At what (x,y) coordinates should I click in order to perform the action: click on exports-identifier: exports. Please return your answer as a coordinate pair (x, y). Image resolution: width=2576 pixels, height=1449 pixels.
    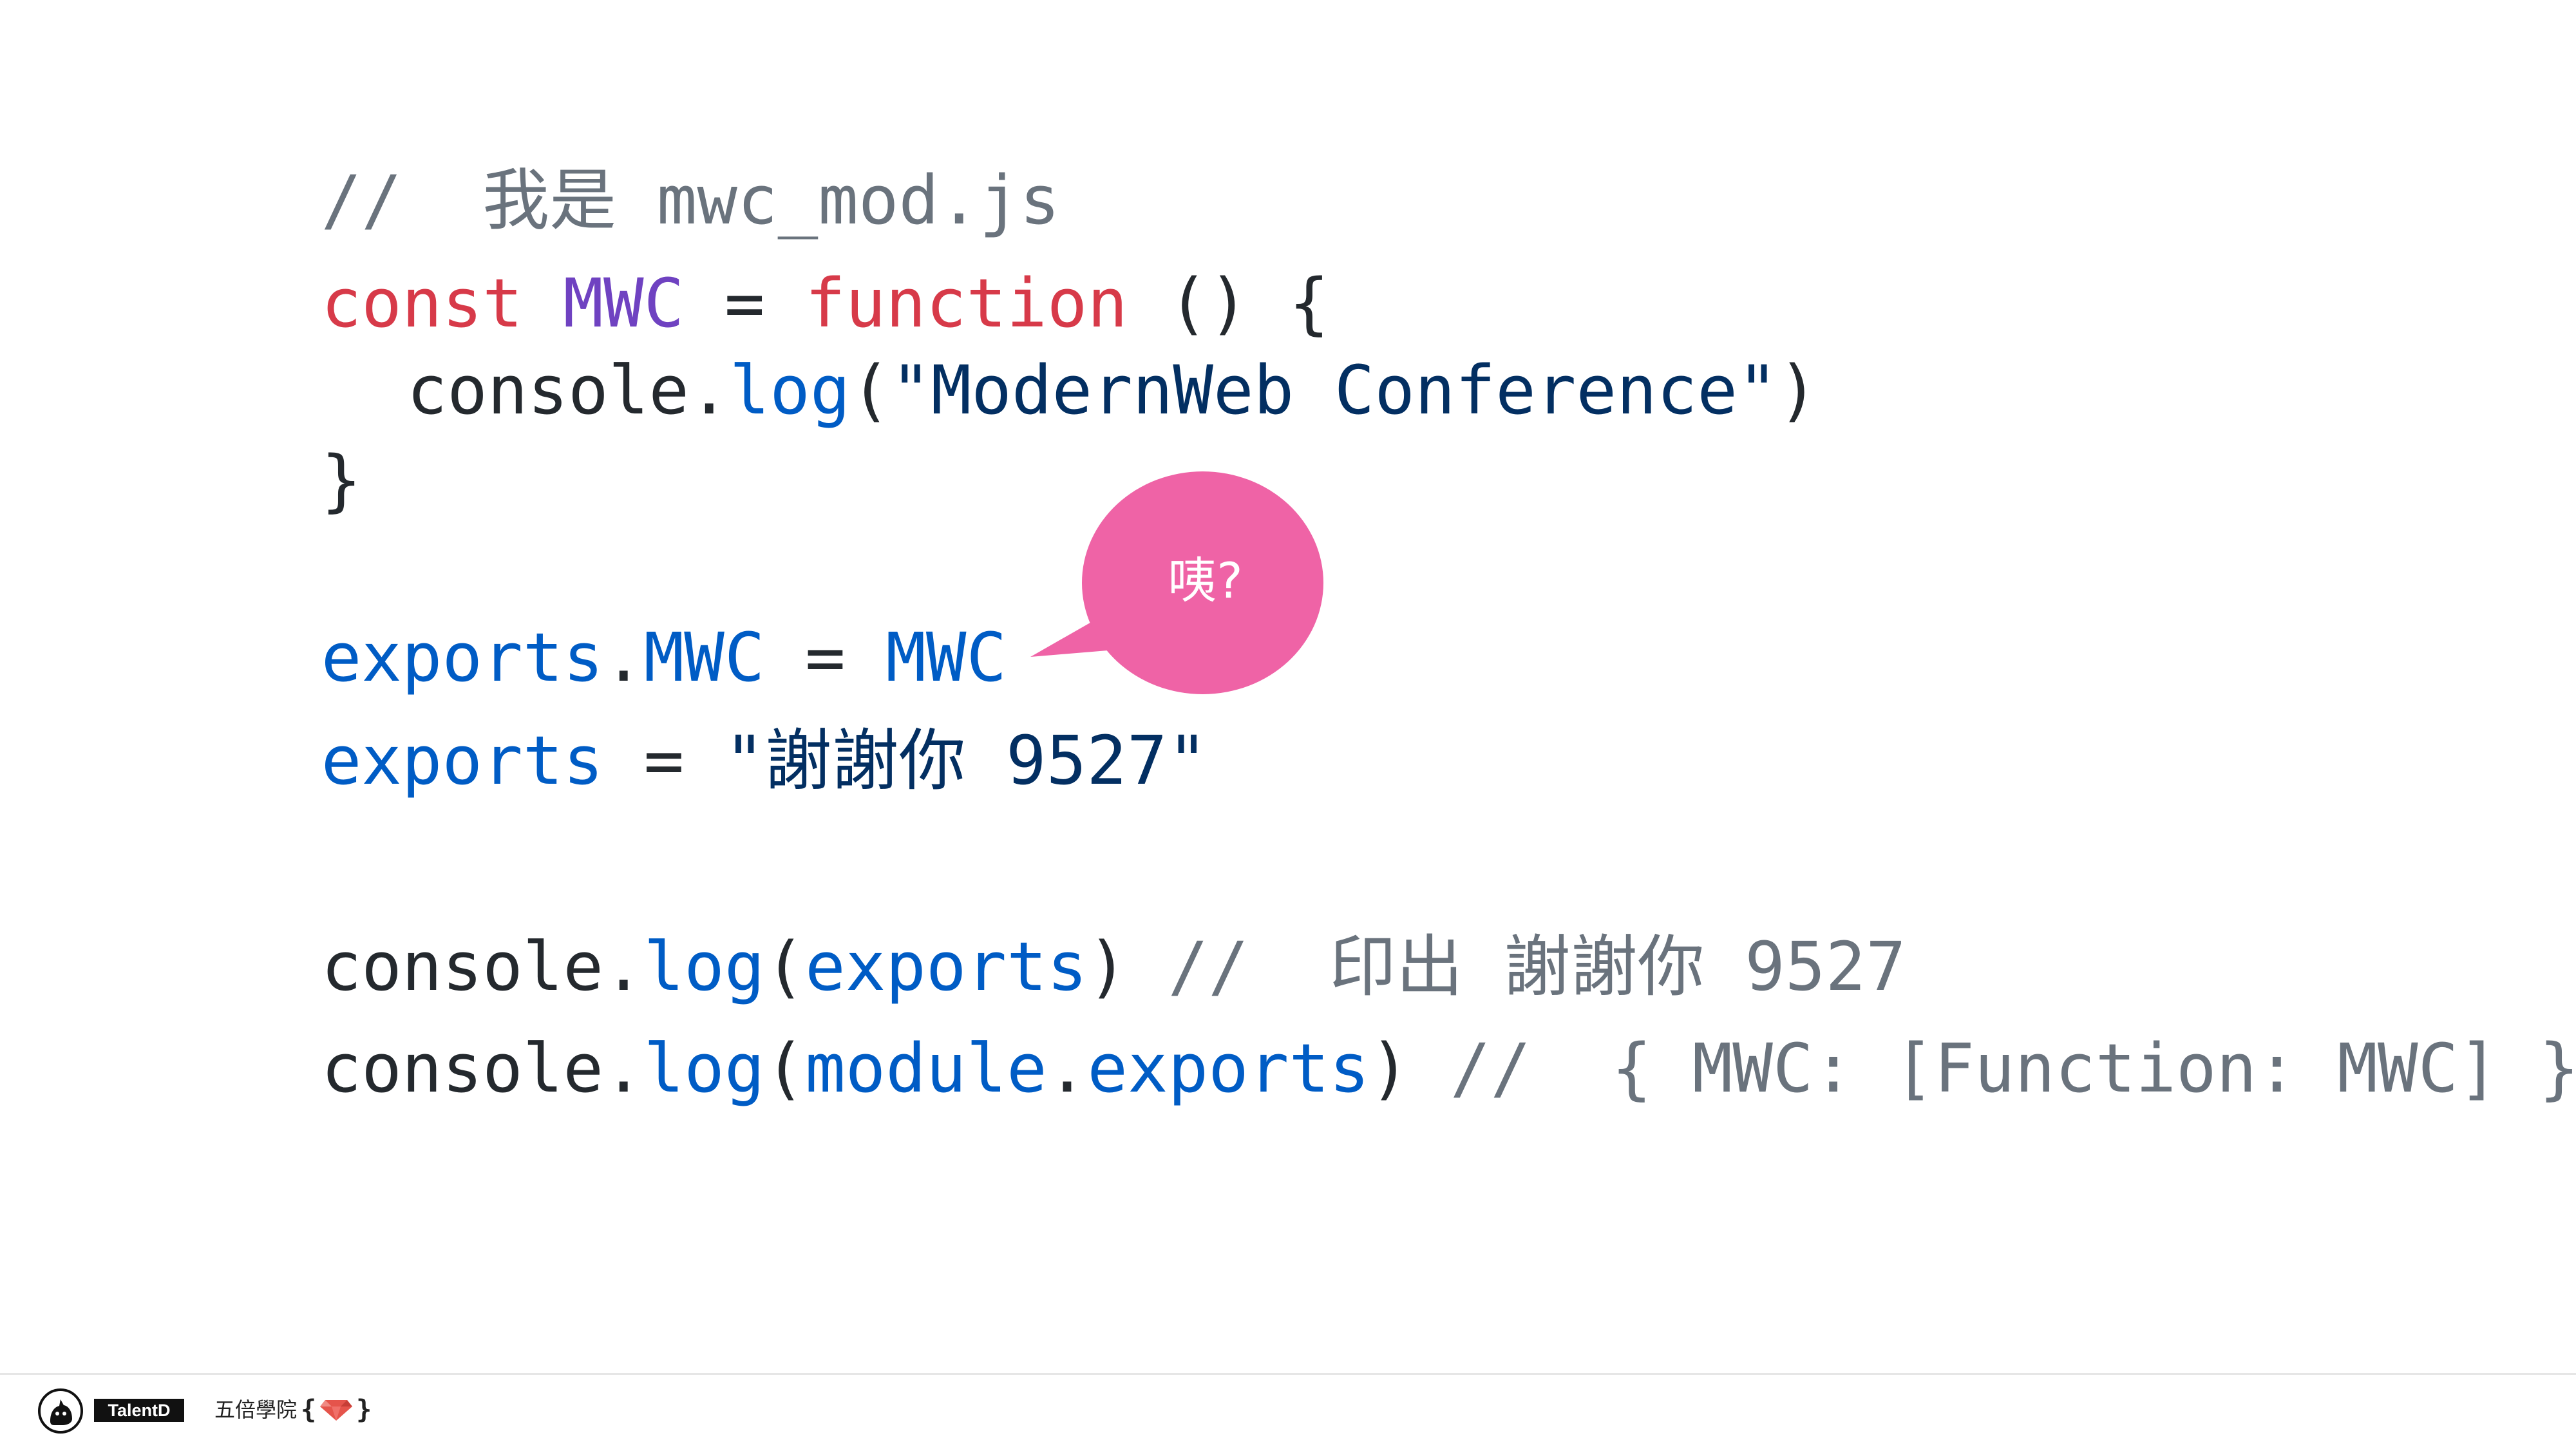
    Looking at the image, I should click on (462, 760).